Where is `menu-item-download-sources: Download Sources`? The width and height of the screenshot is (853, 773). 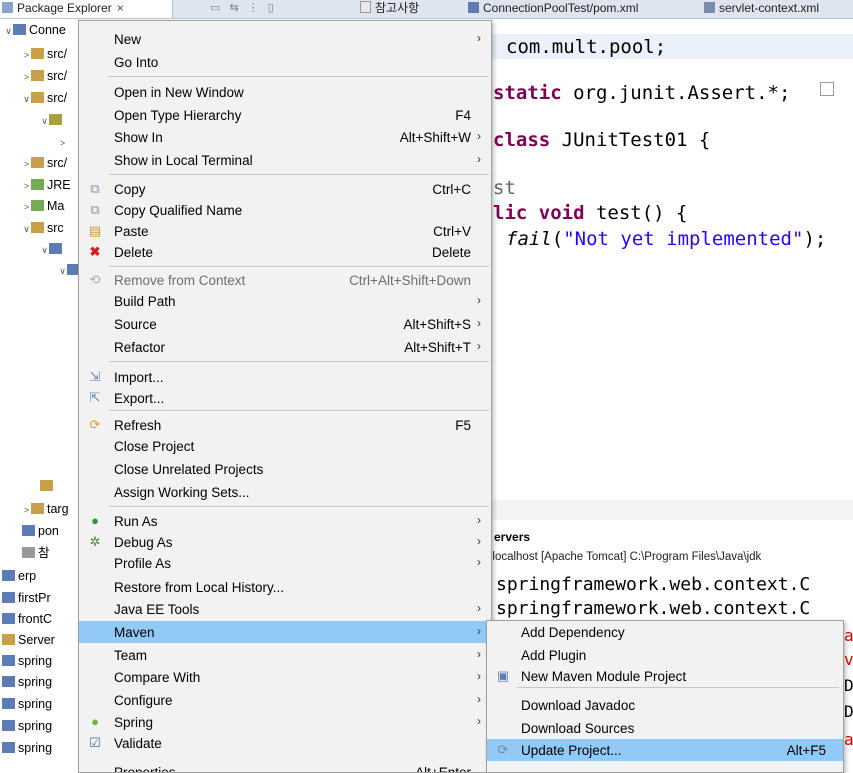 menu-item-download-sources: Download Sources is located at coordinates (665, 728).